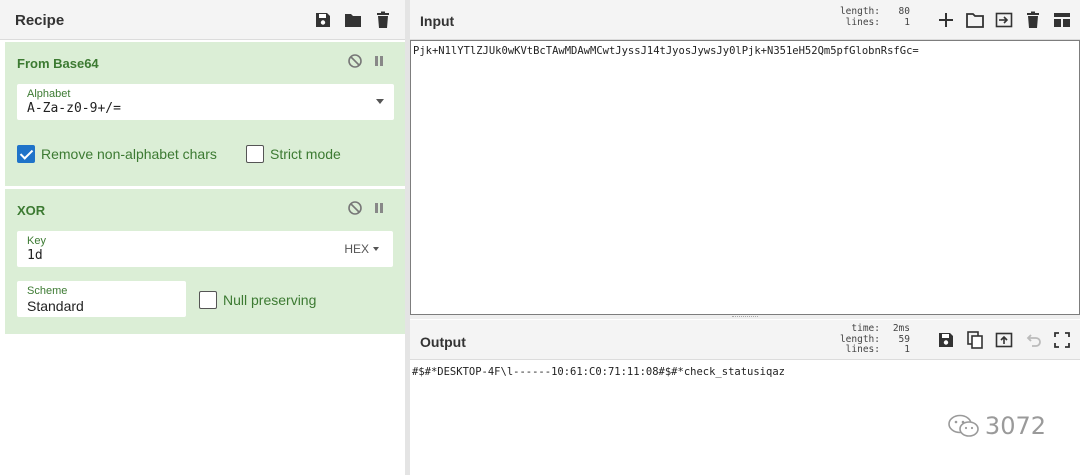  What do you see at coordinates (1033, 340) in the screenshot?
I see `undo-icon` at bounding box center [1033, 340].